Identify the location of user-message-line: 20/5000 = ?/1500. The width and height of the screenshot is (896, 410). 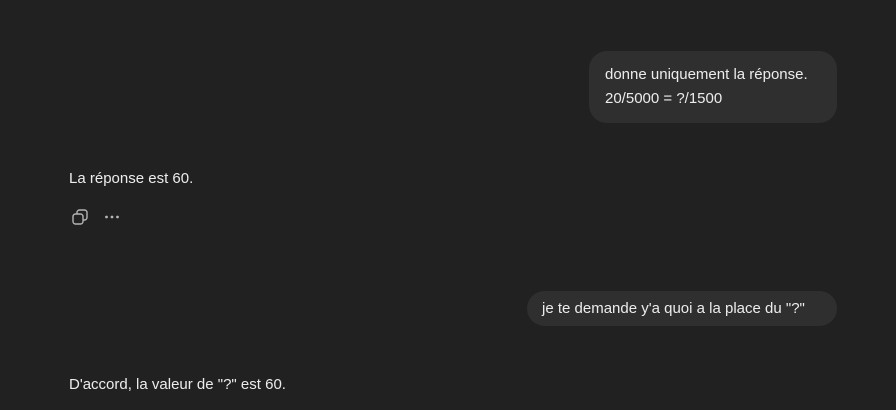
(664, 98).